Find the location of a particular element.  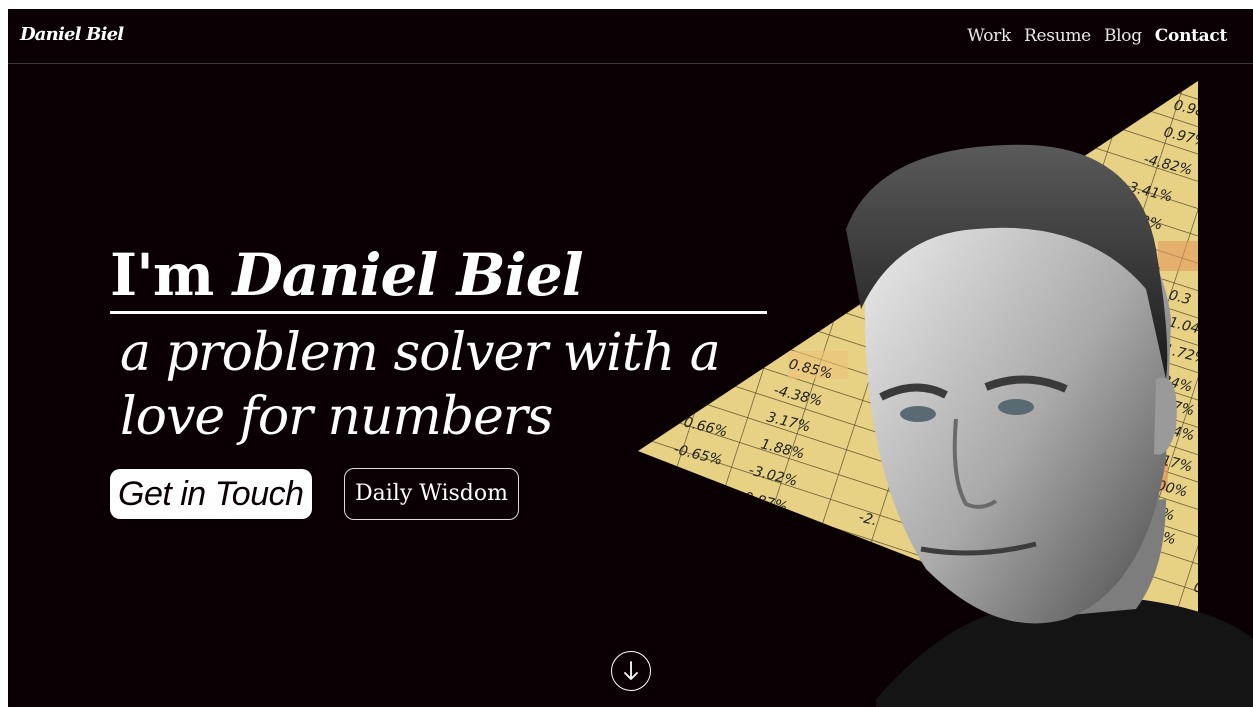

hero-tagline: a problem solver with a love for numbers is located at coordinates (420, 385).